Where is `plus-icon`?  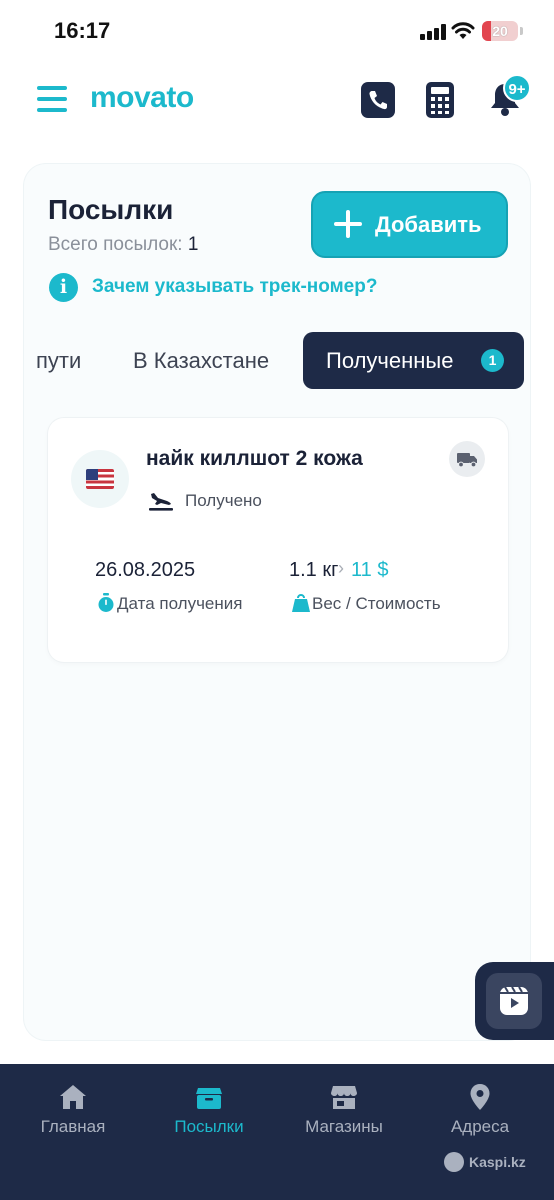 plus-icon is located at coordinates (348, 224).